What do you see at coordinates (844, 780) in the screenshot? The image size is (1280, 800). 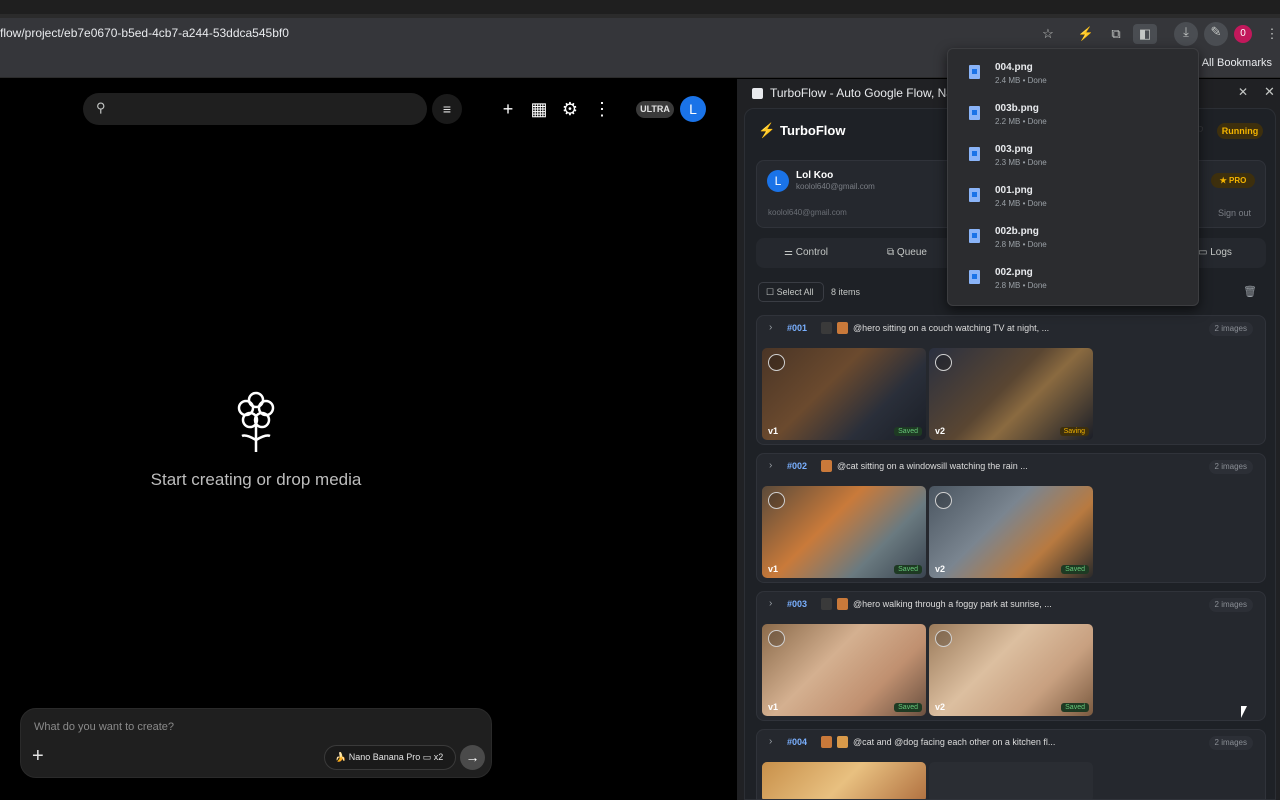 I see `image-thumbnail` at bounding box center [844, 780].